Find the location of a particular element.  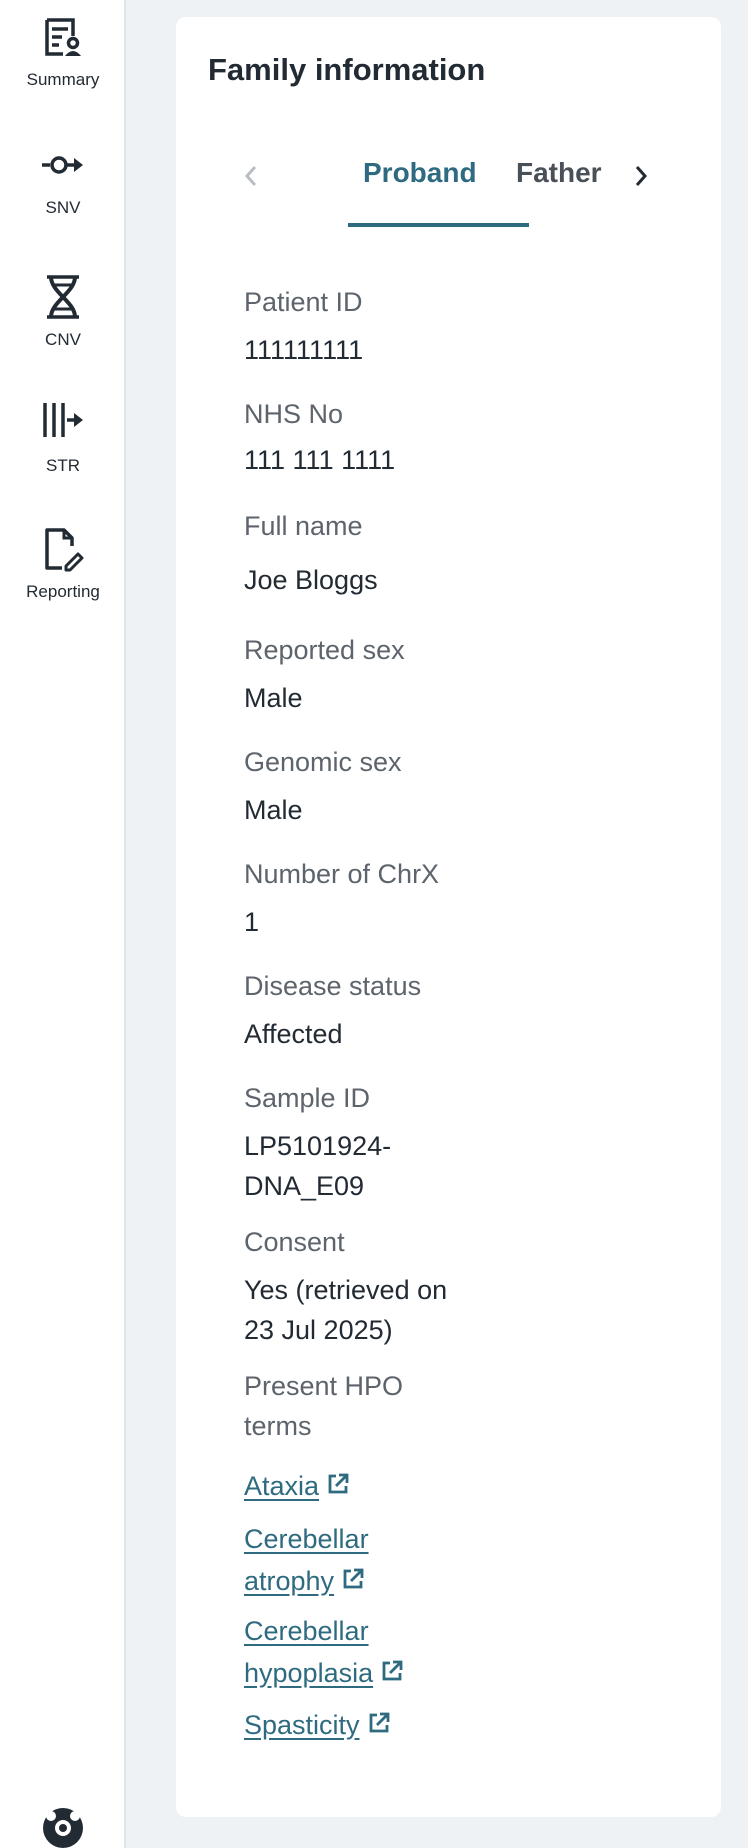

field-label: Full name is located at coordinates (303, 526).